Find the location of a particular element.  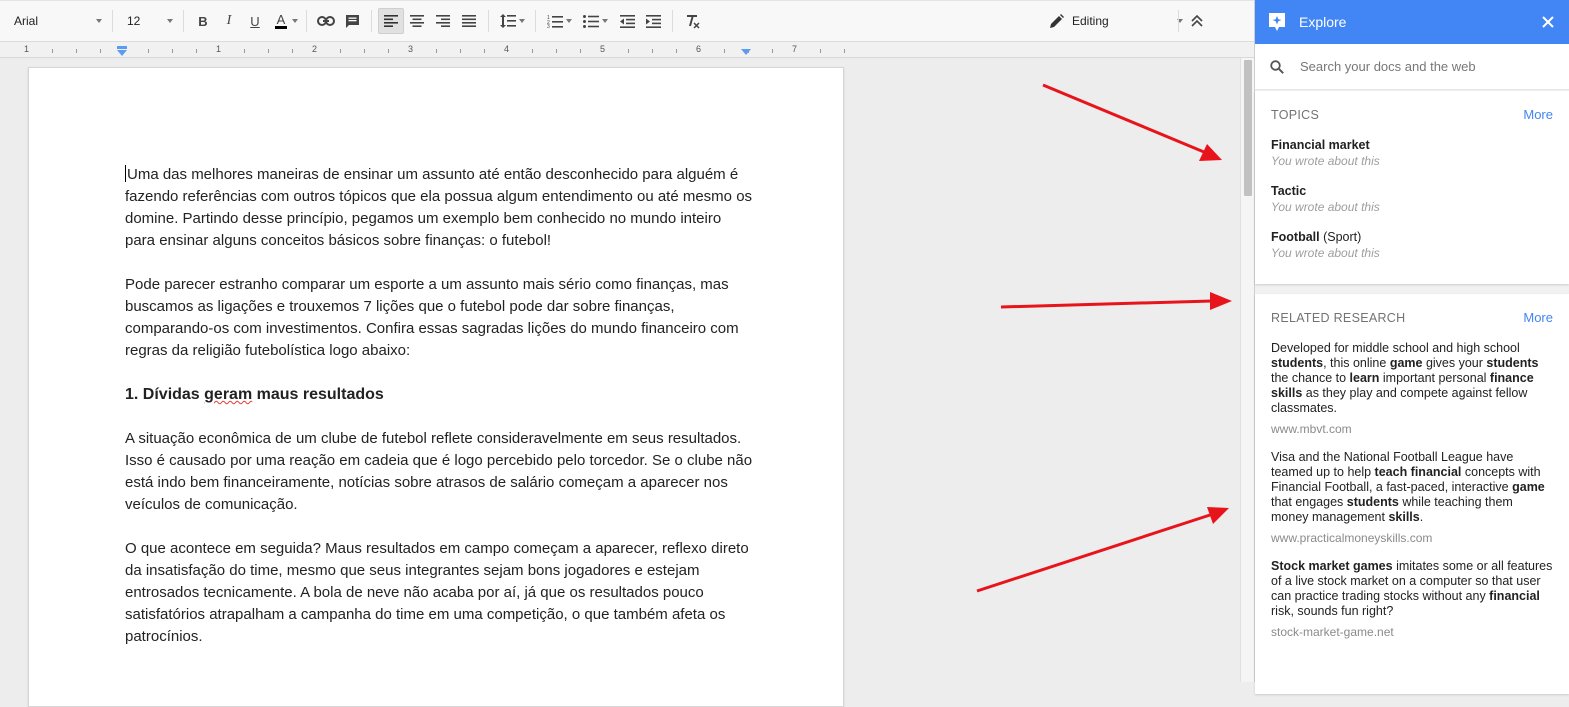

highlighted-term: students is located at coordinates (1372, 502).